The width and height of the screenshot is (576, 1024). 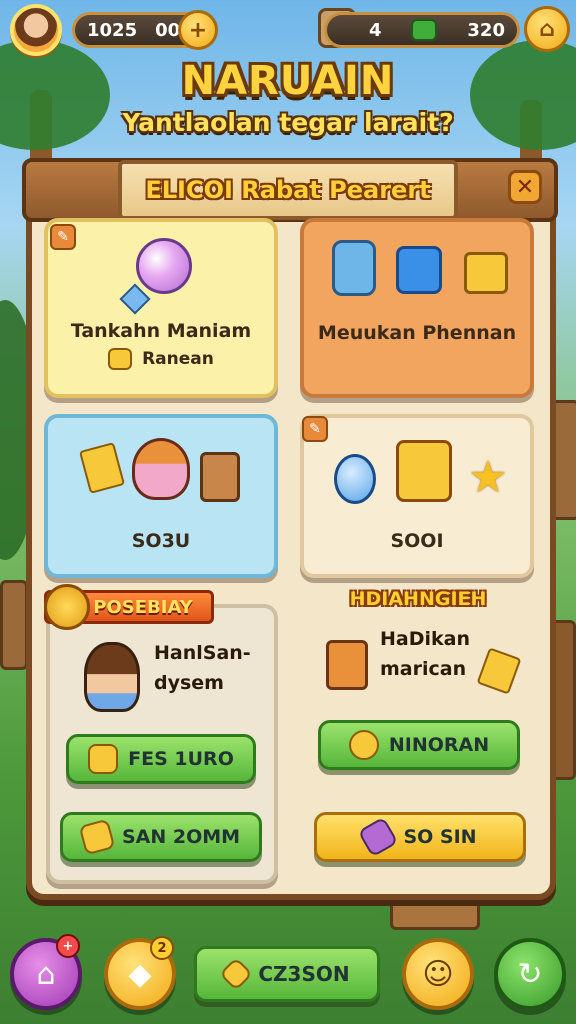 I want to click on card-item-yellow: ✎ Tankahn Maniam Ranean, so click(x=161, y=308).